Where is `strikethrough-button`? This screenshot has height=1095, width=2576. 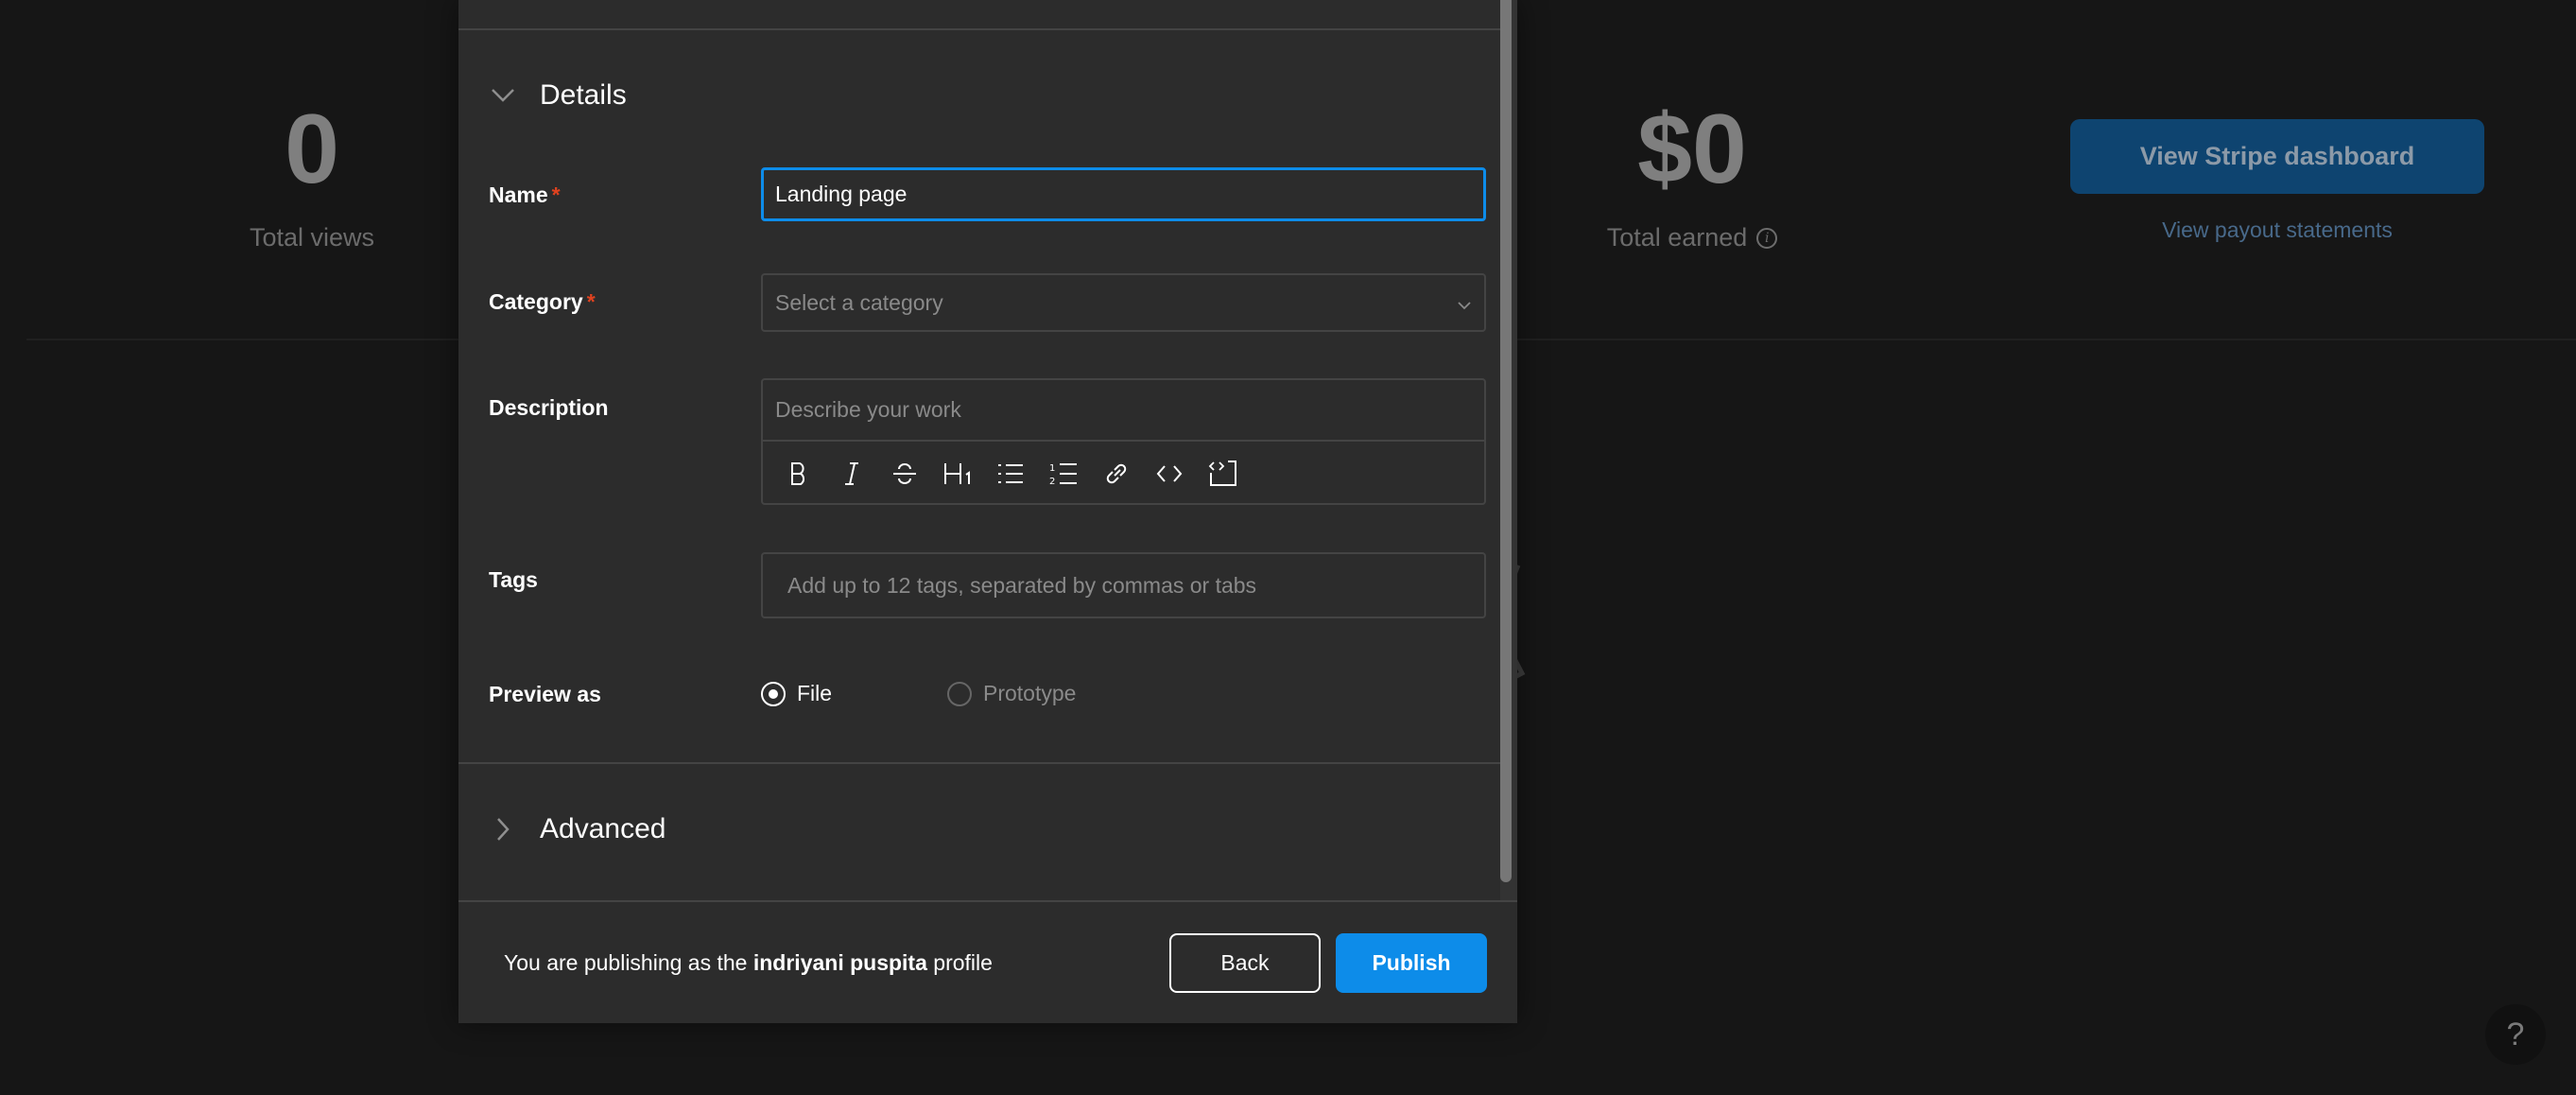 strikethrough-button is located at coordinates (905, 474).